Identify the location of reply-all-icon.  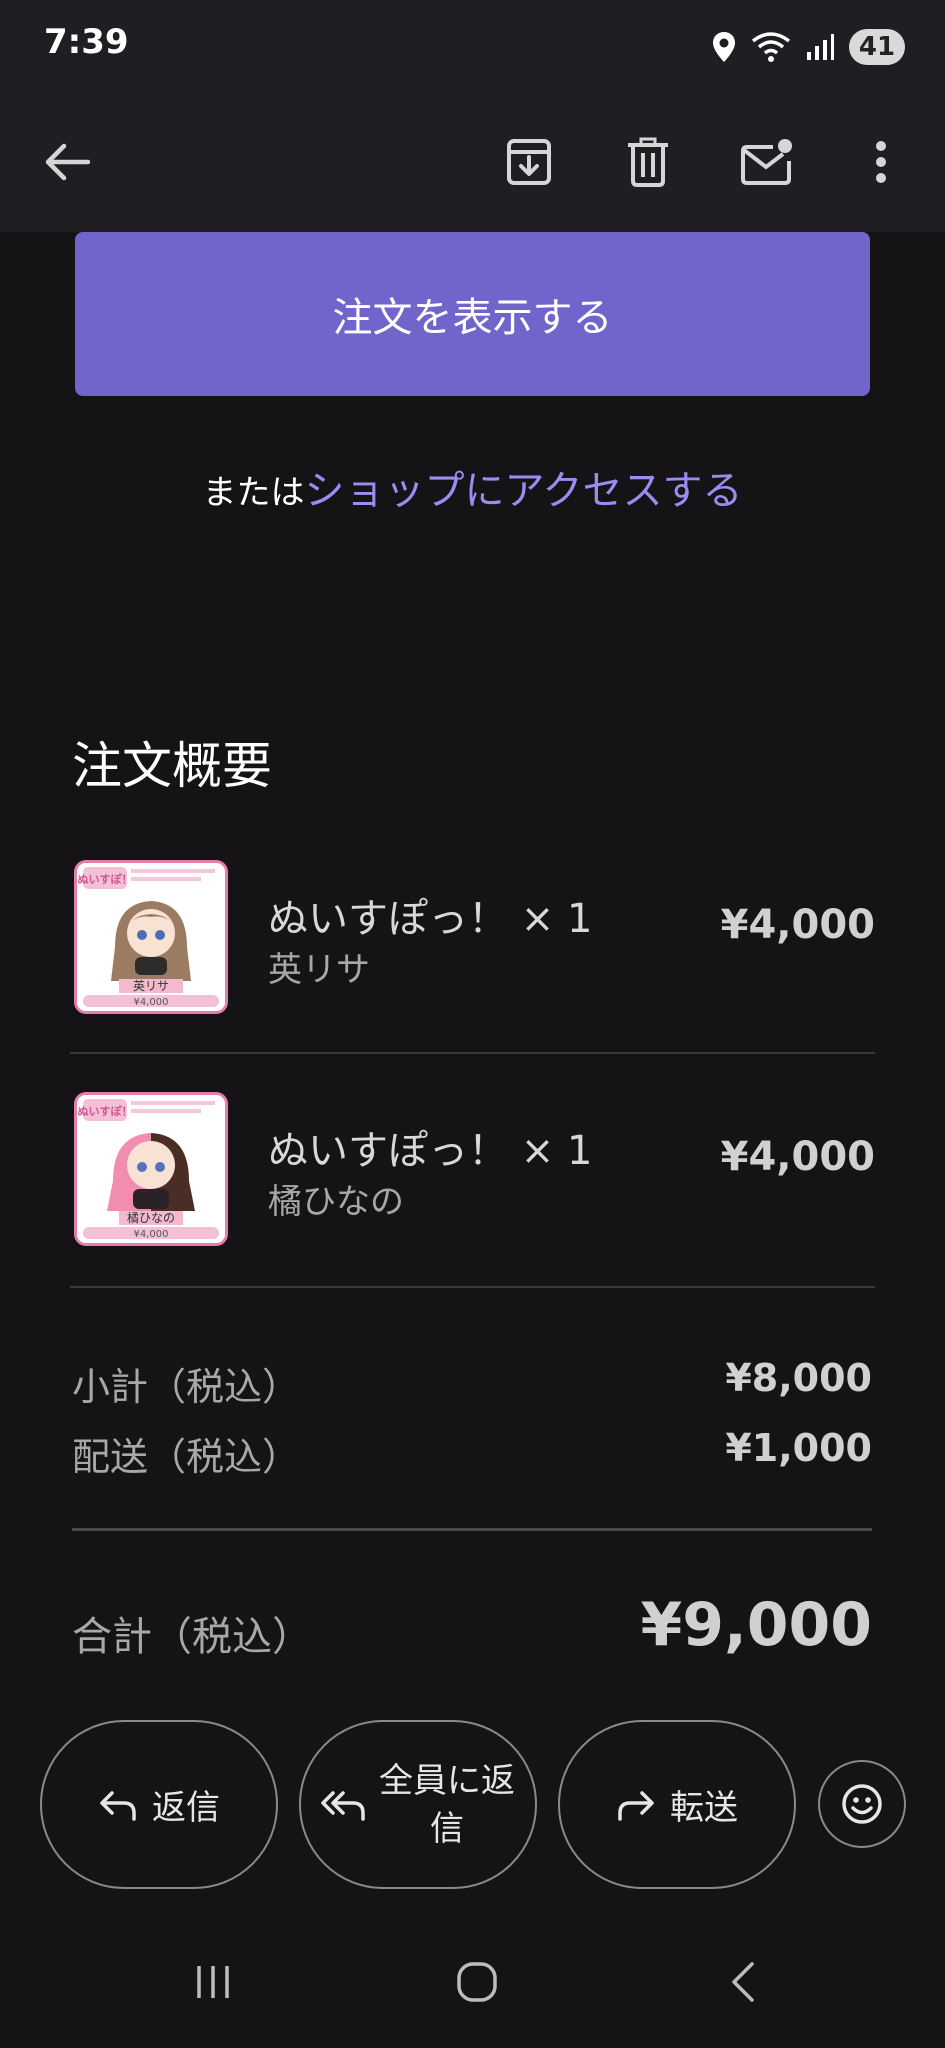
(343, 1805).